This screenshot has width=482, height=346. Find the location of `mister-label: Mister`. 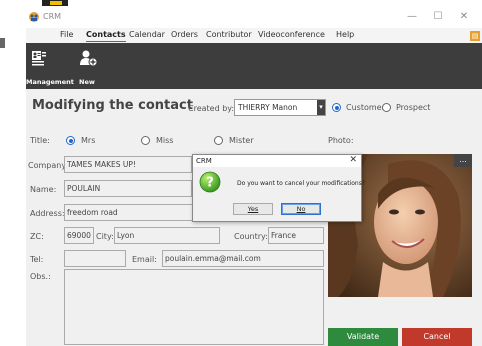

mister-label: Mister is located at coordinates (241, 140).